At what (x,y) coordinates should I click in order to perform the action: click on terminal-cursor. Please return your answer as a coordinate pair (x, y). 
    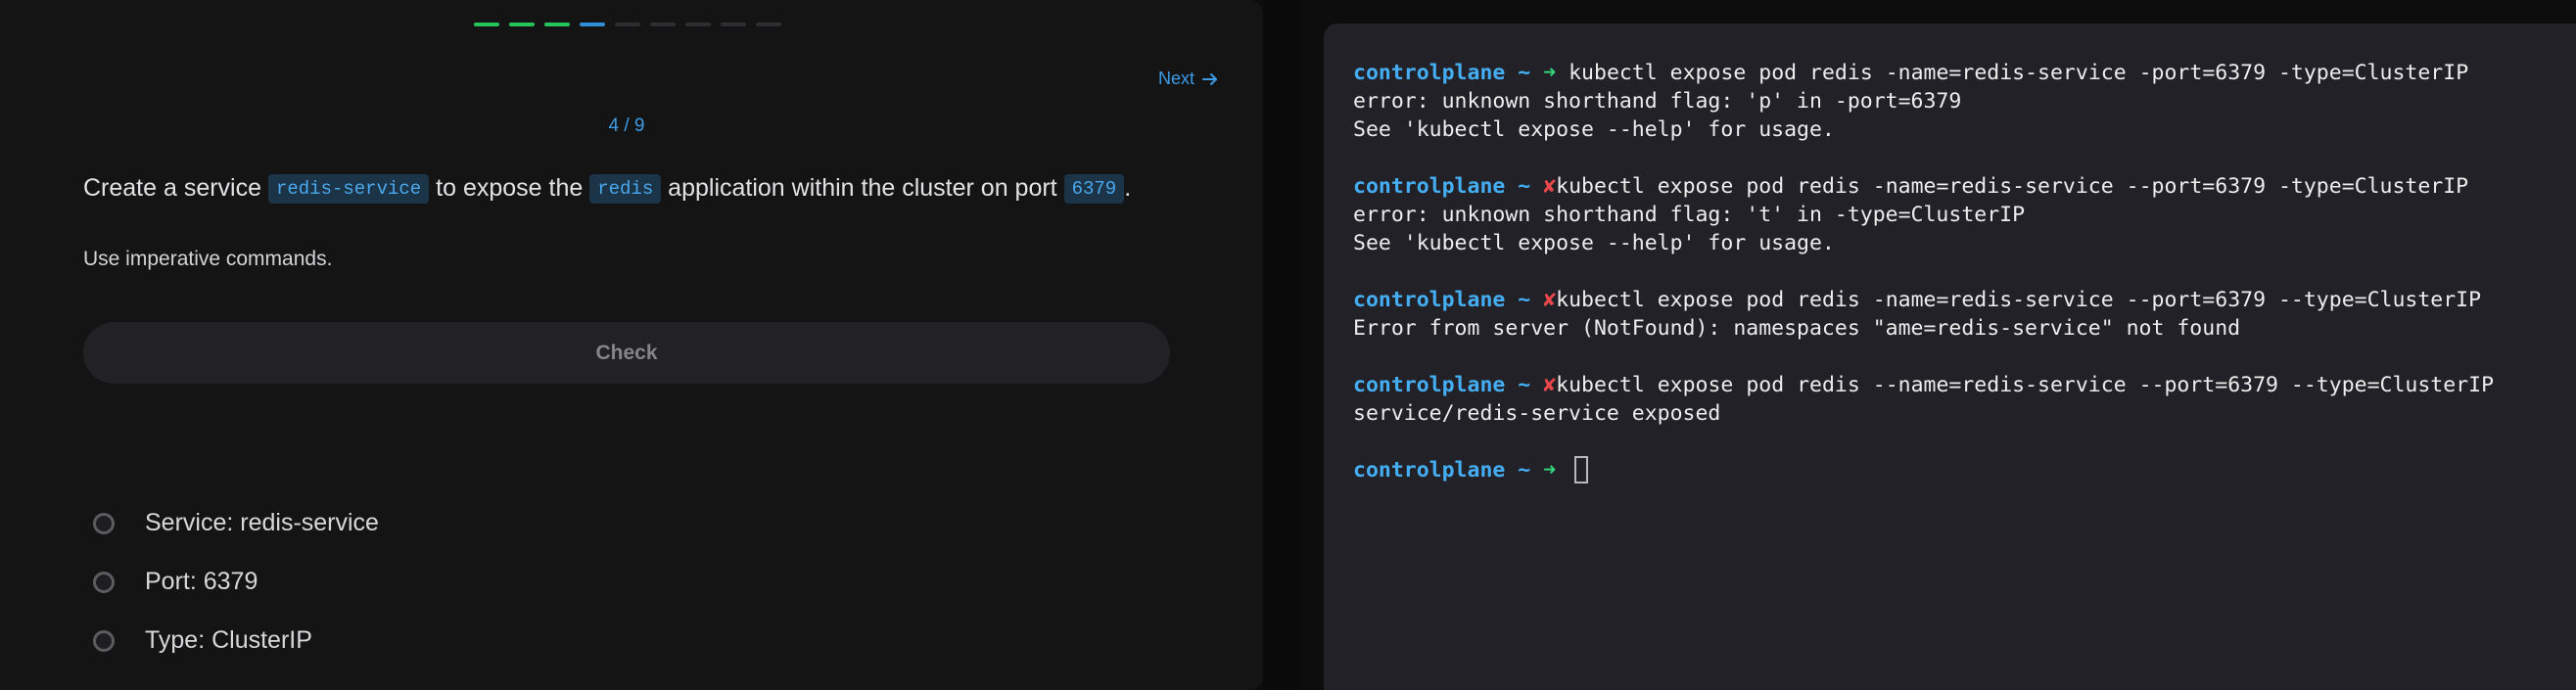
    Looking at the image, I should click on (1581, 470).